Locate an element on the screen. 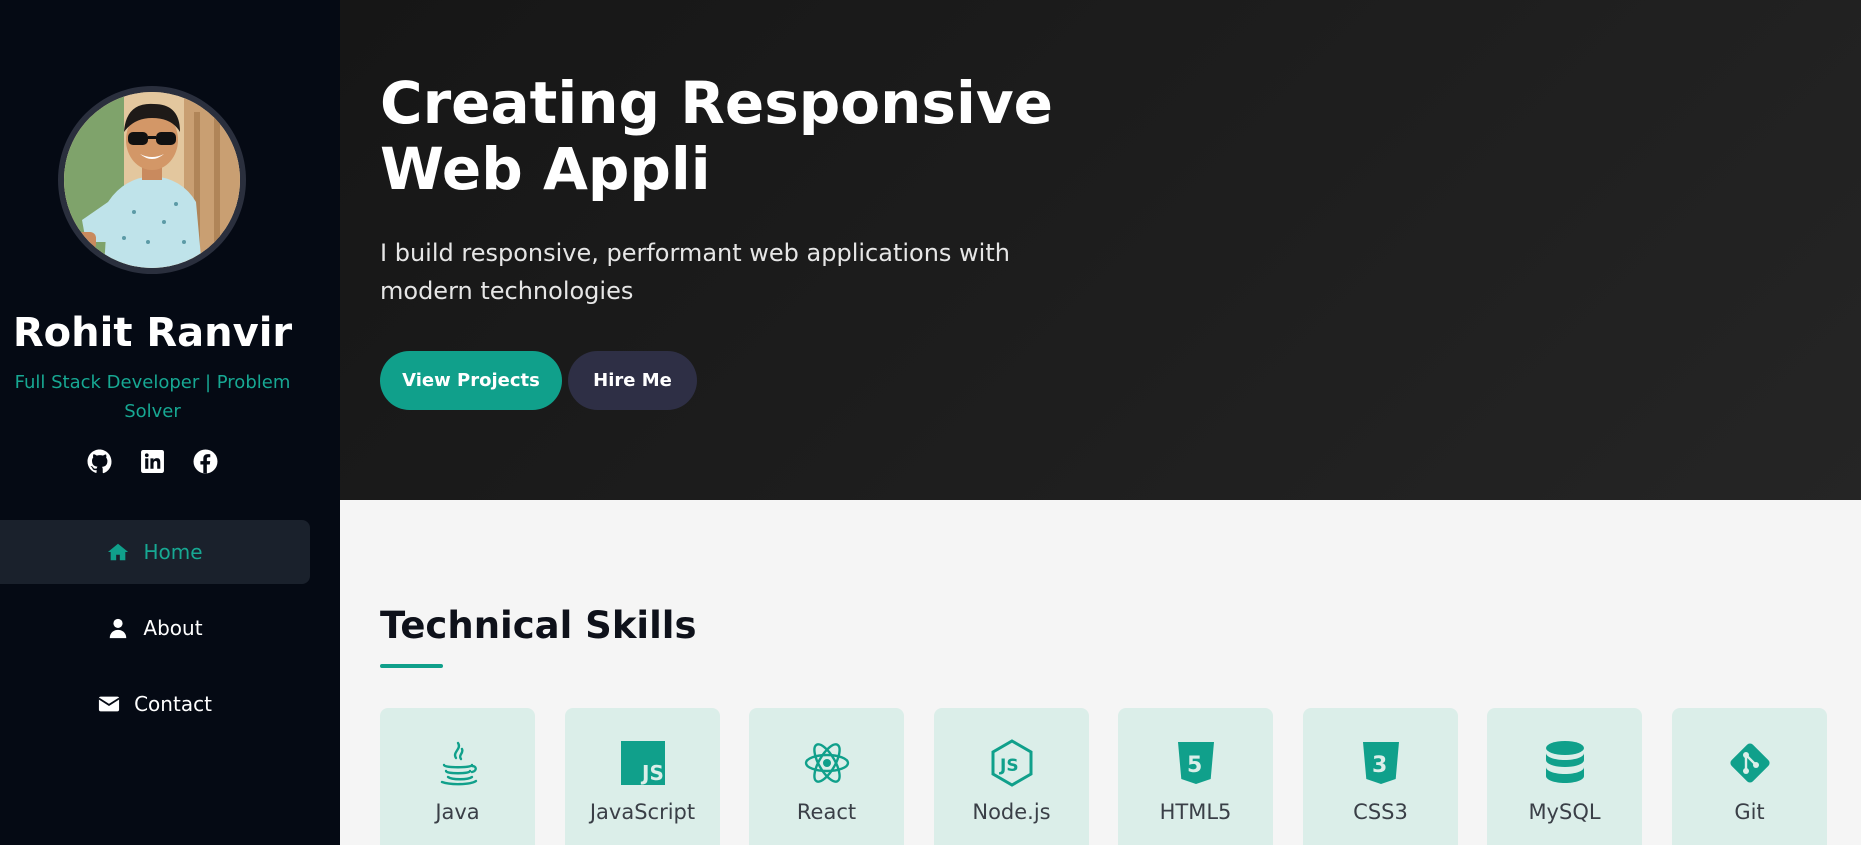  avatar is located at coordinates (152, 180).